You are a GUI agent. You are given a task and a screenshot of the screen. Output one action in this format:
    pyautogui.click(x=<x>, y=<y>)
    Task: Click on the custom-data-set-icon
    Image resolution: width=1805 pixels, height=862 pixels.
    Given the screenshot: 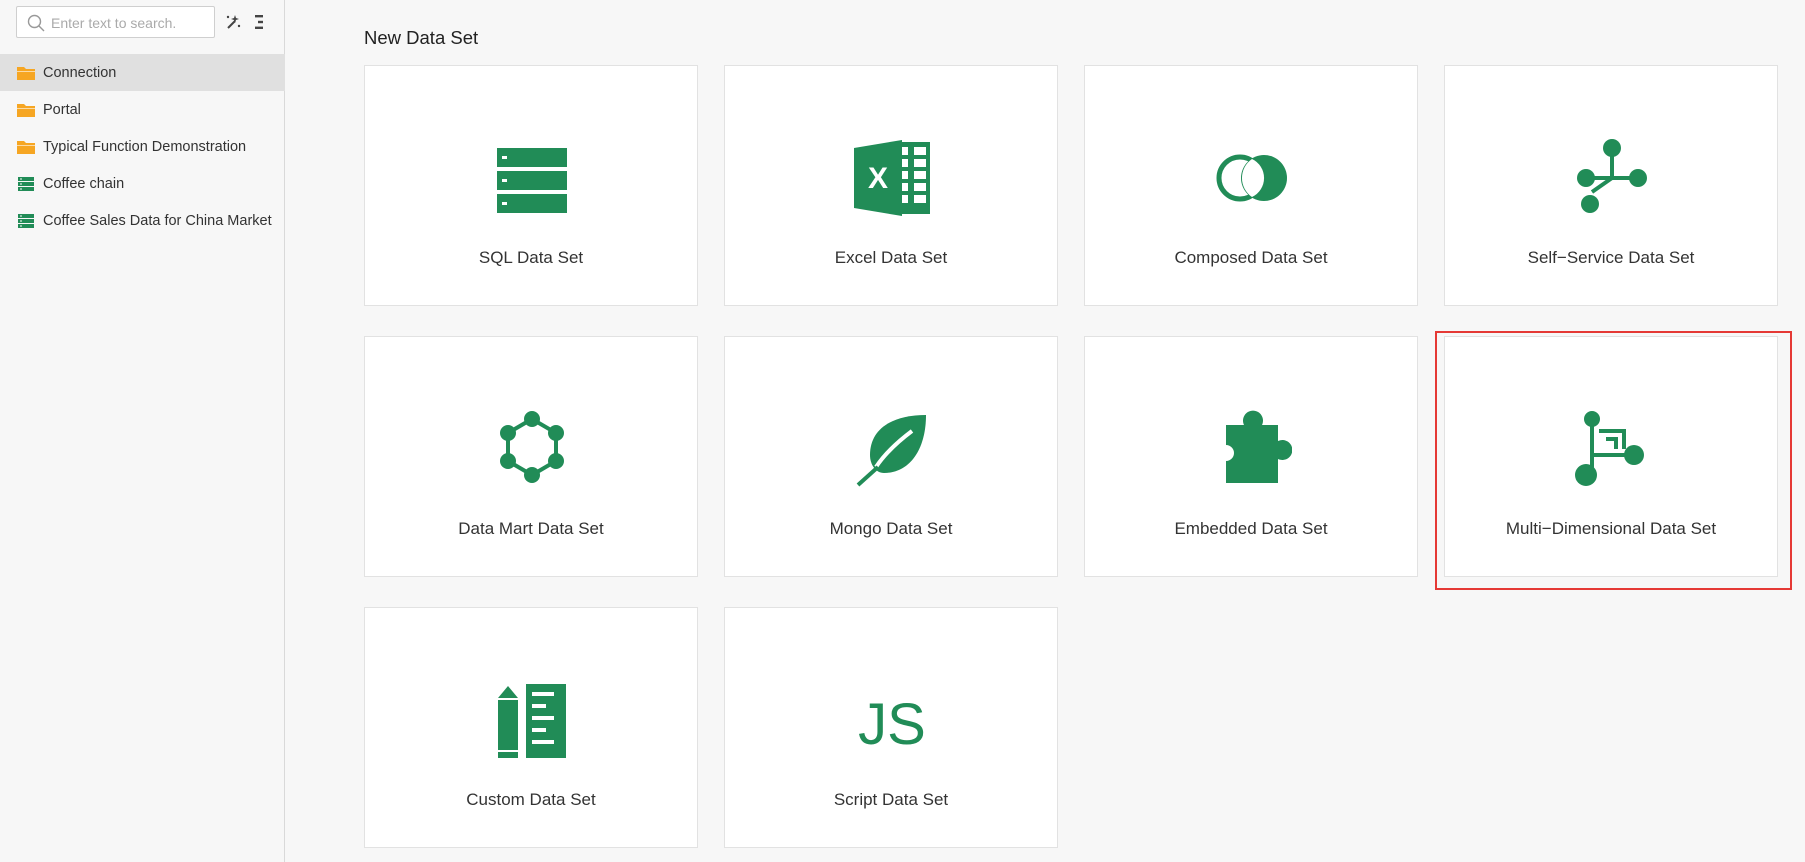 What is the action you would take?
    pyautogui.click(x=532, y=721)
    